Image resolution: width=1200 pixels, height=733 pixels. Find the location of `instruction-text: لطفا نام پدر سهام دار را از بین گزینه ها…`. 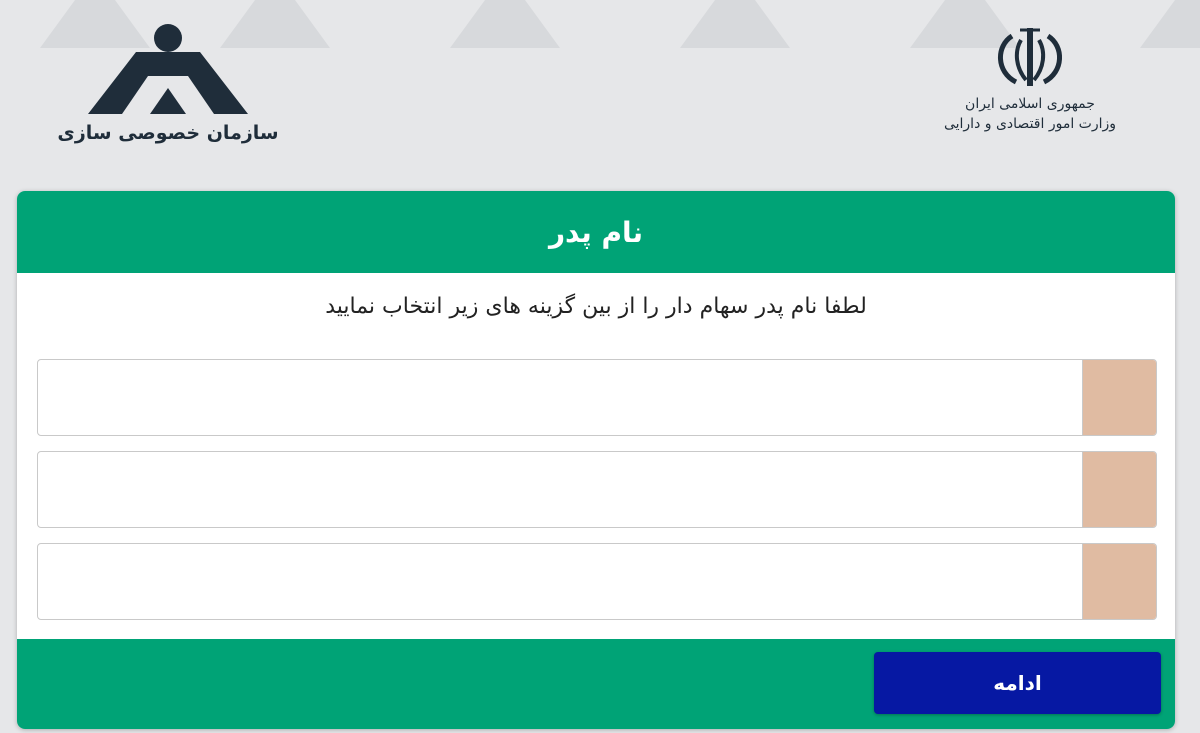

instruction-text: لطفا نام پدر سهام دار را از بین گزینه ها… is located at coordinates (596, 306).